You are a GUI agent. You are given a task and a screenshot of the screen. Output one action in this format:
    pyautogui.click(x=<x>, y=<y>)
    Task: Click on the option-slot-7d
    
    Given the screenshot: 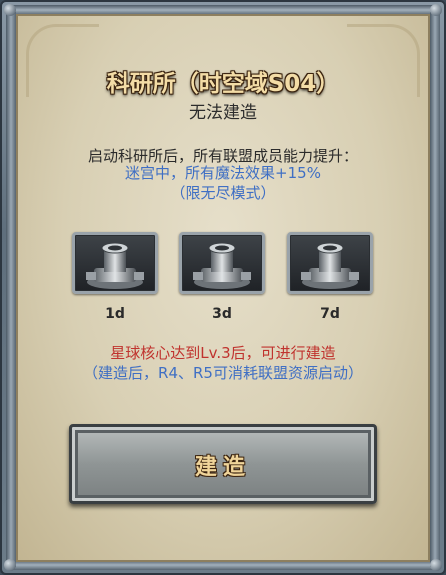 What is the action you would take?
    pyautogui.click(x=330, y=263)
    